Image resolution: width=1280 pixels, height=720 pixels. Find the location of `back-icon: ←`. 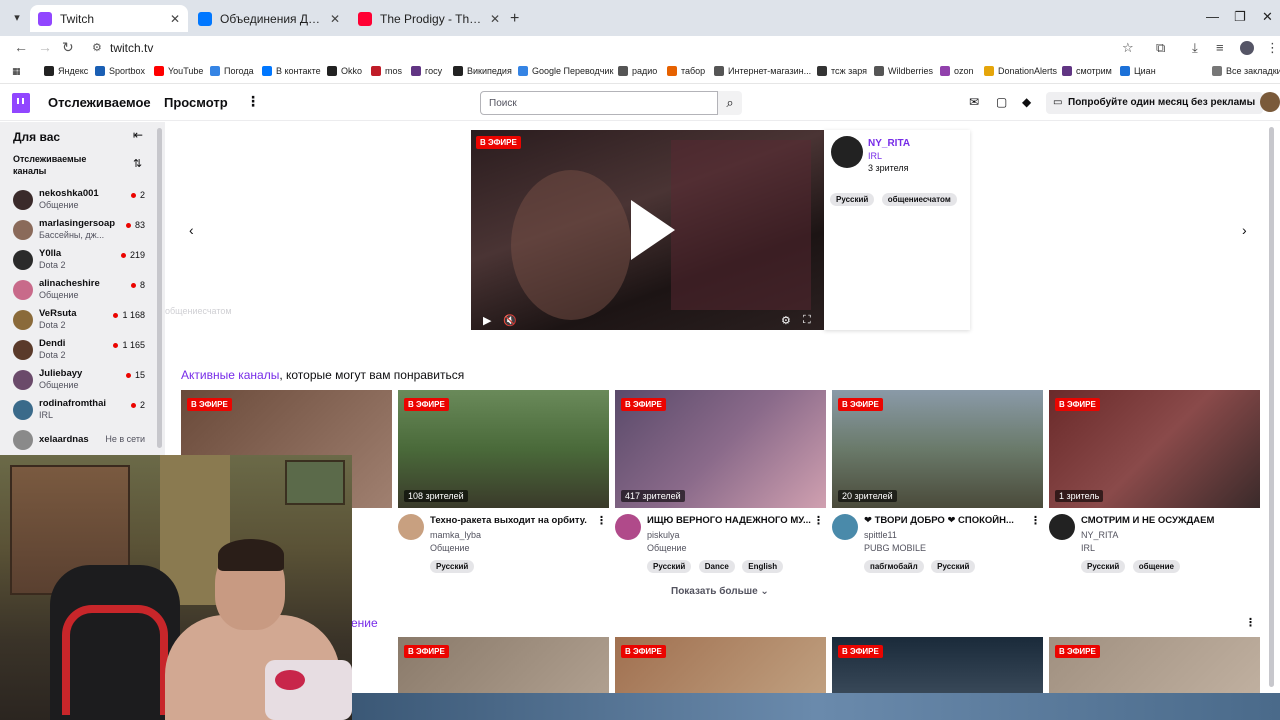

back-icon: ← is located at coordinates (21, 47).